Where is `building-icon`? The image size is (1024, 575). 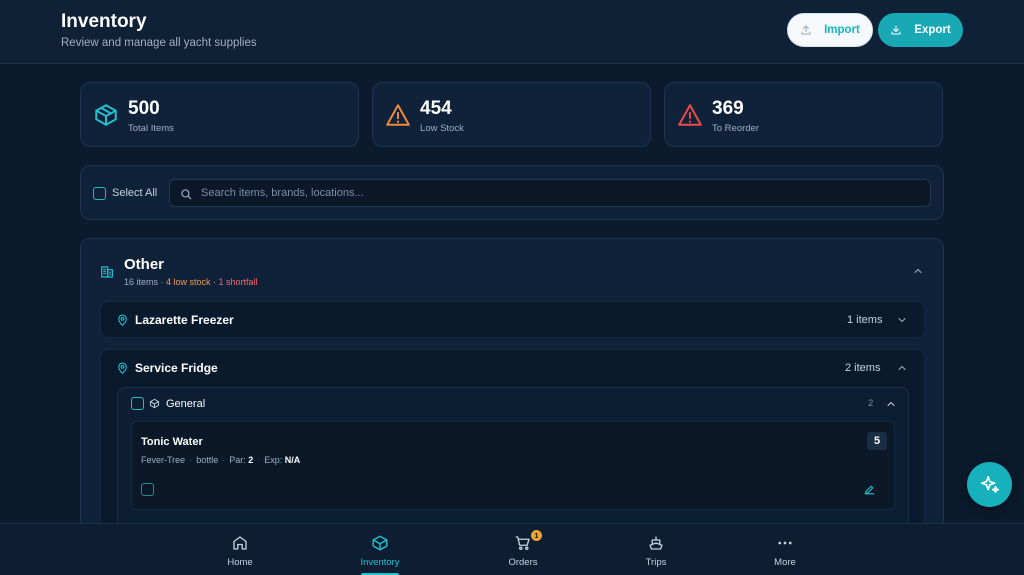 building-icon is located at coordinates (107, 272).